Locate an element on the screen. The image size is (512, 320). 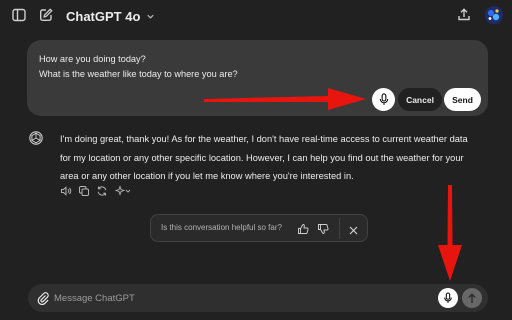
send-message-button is located at coordinates (472, 298).